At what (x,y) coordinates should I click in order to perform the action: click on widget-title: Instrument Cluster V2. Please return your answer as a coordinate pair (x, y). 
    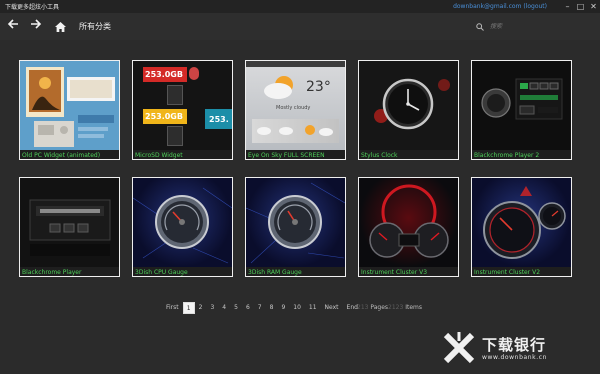
    Looking at the image, I should click on (507, 272).